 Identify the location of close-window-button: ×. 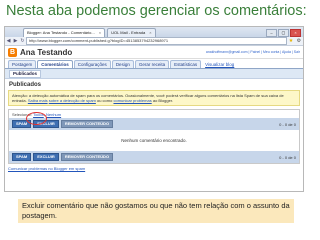
(295, 33).